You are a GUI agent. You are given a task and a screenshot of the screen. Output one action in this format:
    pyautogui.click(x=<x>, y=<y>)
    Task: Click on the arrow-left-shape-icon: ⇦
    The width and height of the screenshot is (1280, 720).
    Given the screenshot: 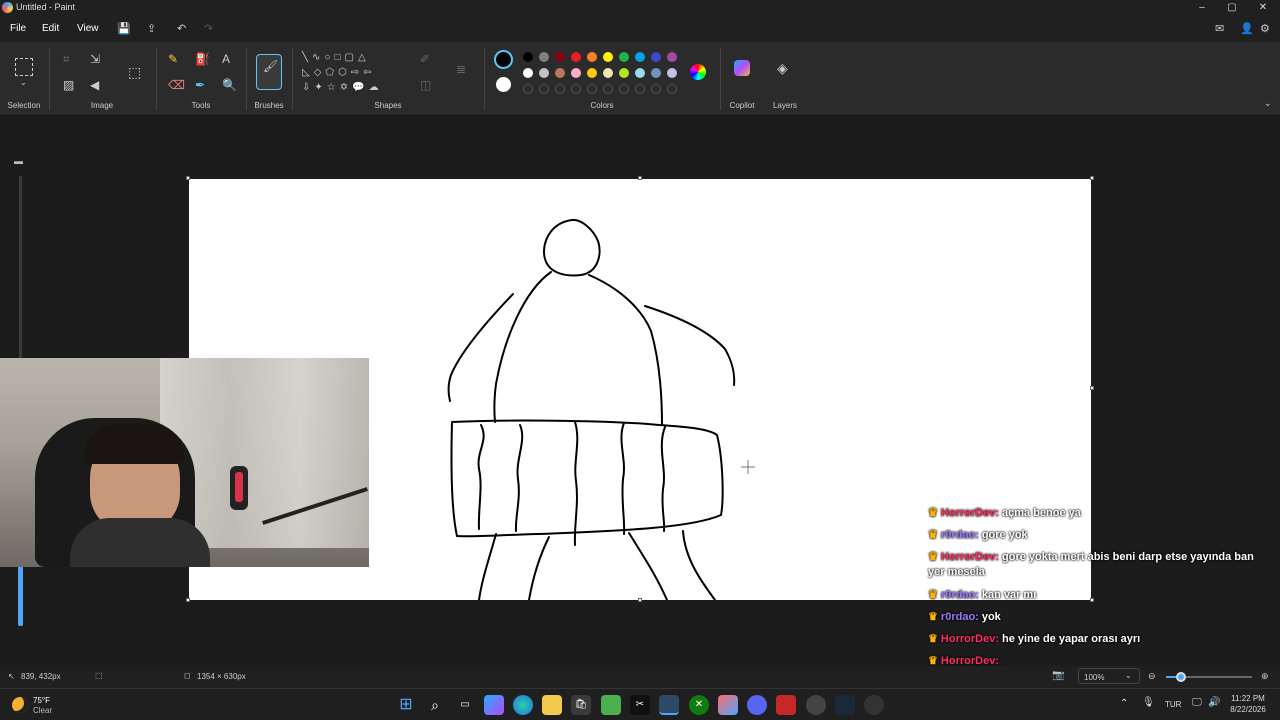 What is the action you would take?
    pyautogui.click(x=369, y=72)
    